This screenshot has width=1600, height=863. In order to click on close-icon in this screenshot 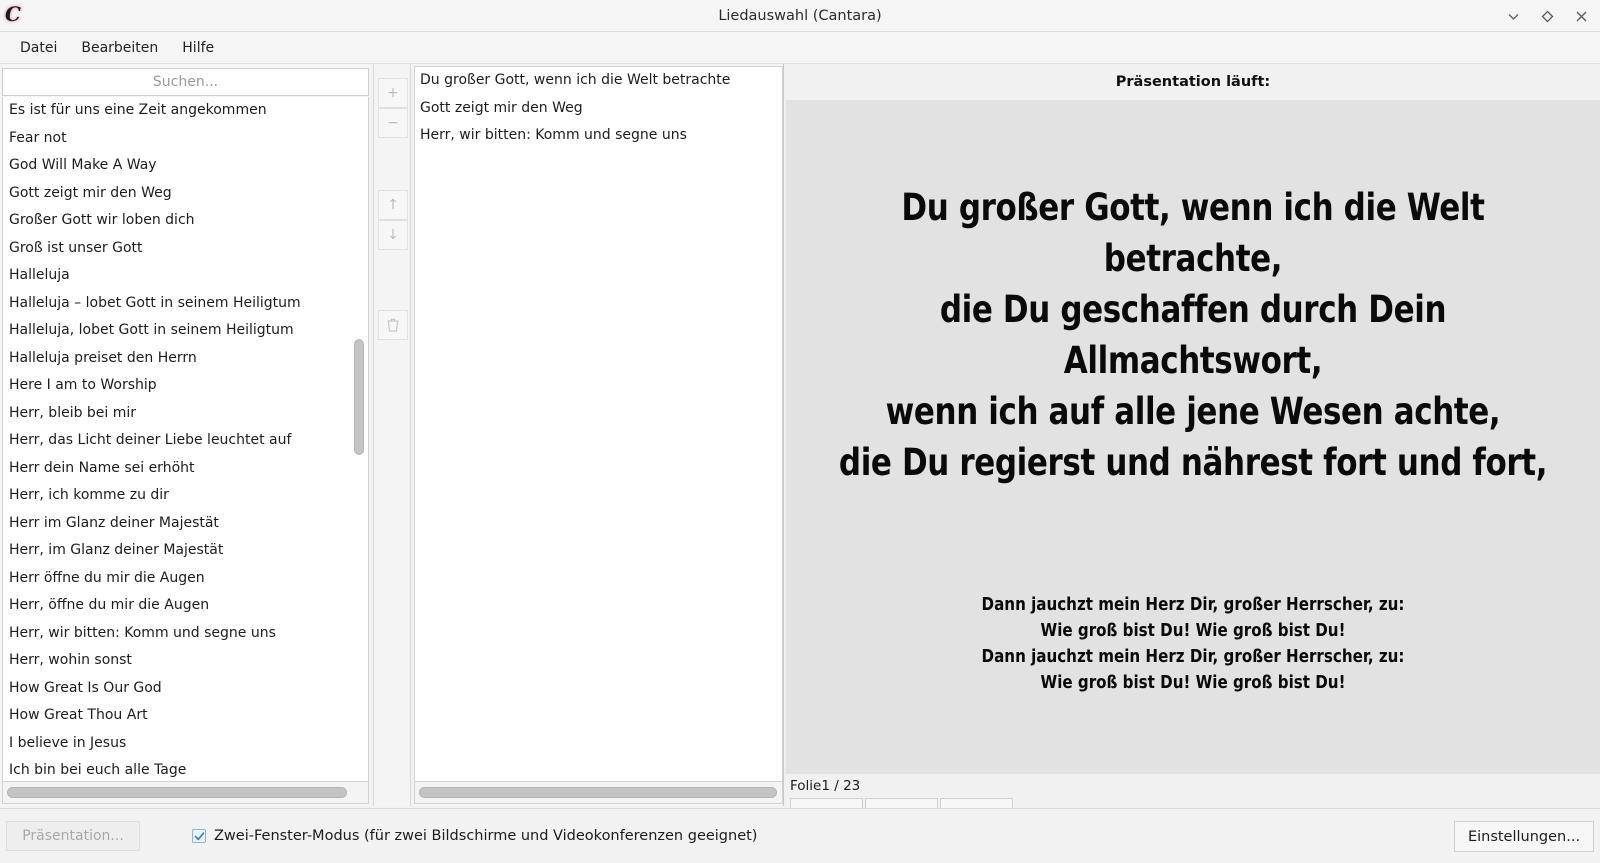, I will do `click(1581, 16)`.